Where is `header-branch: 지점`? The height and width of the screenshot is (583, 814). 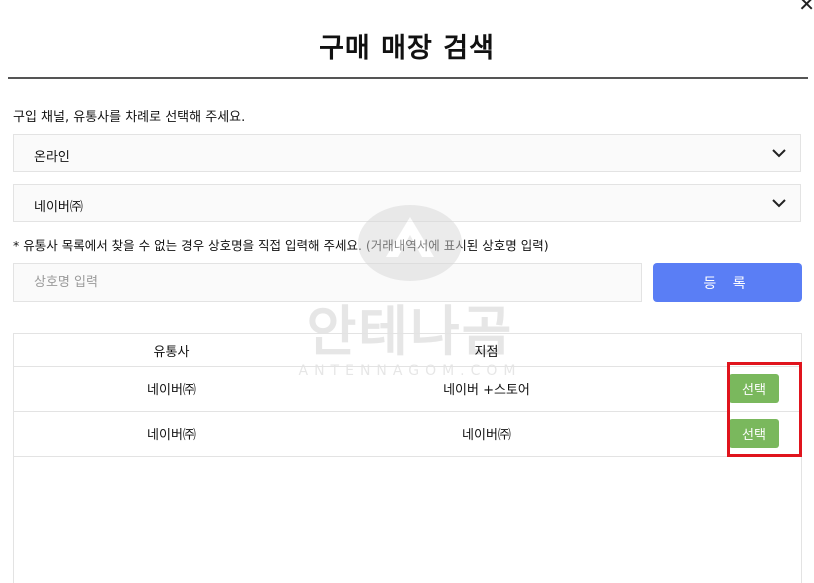
header-branch: 지점 is located at coordinates (486, 352).